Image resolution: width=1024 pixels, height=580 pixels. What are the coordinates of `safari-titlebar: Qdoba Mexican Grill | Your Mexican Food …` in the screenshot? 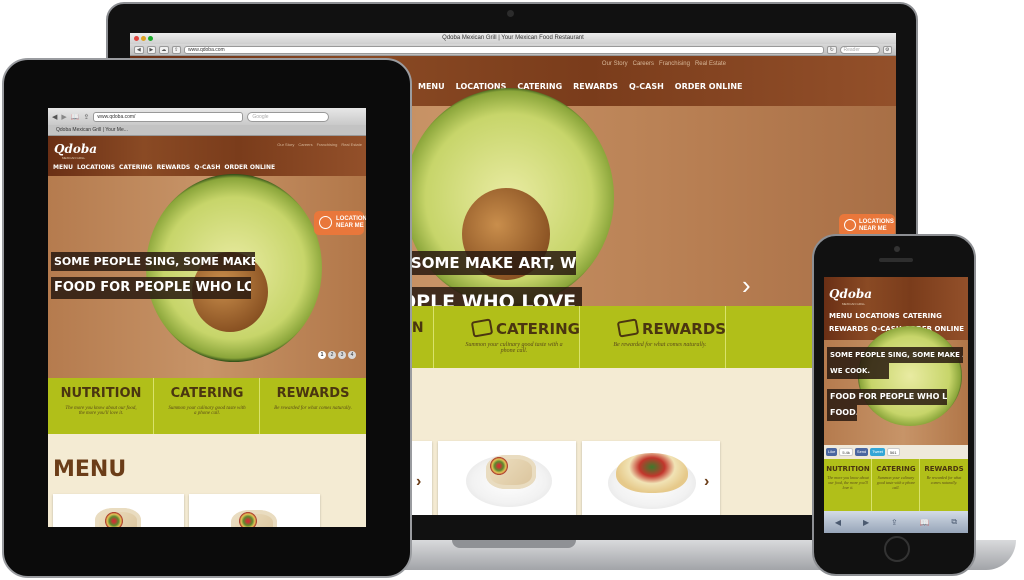 It's located at (513, 38).